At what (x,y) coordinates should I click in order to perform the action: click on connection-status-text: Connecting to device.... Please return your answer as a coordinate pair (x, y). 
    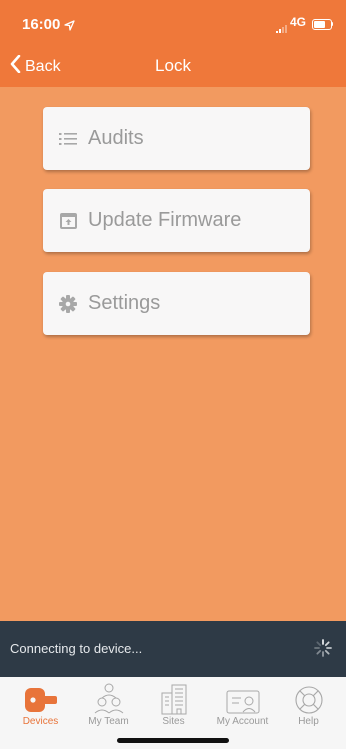
    Looking at the image, I should click on (76, 648).